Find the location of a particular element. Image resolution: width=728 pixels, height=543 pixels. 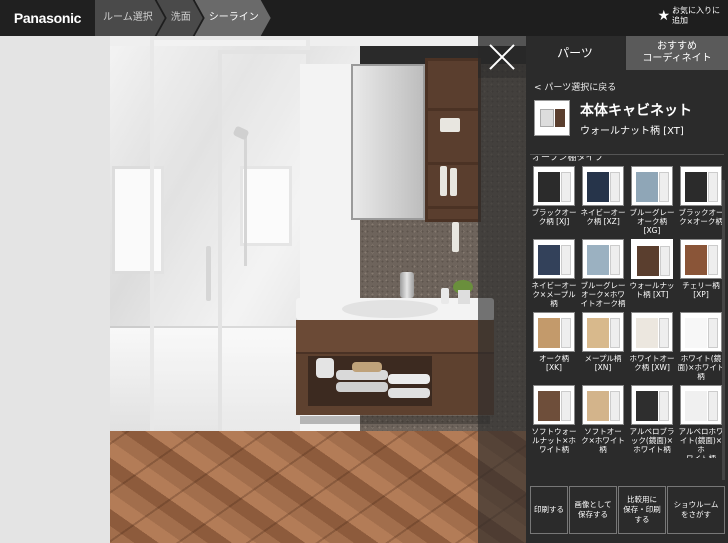

swatch-label-line: ク×ホワイト柄 is located at coordinates (603, 445).